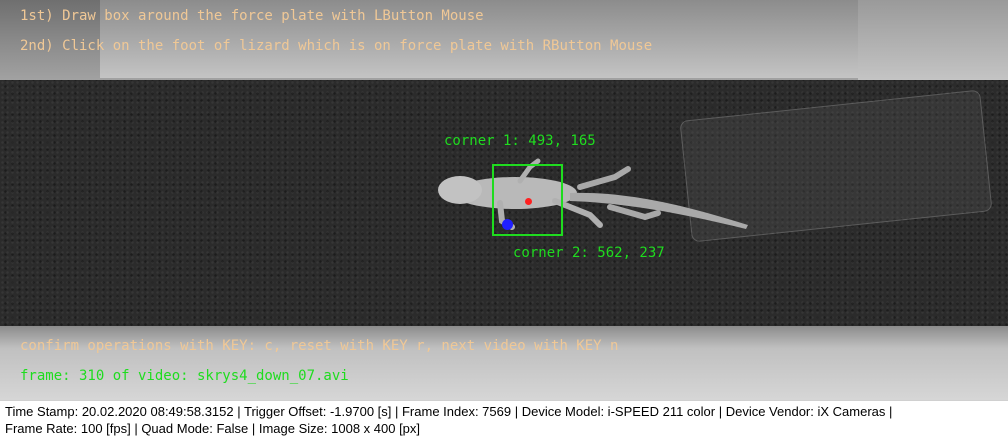 The width and height of the screenshot is (1008, 440). I want to click on blue-foot-marker-dot, so click(507, 224).